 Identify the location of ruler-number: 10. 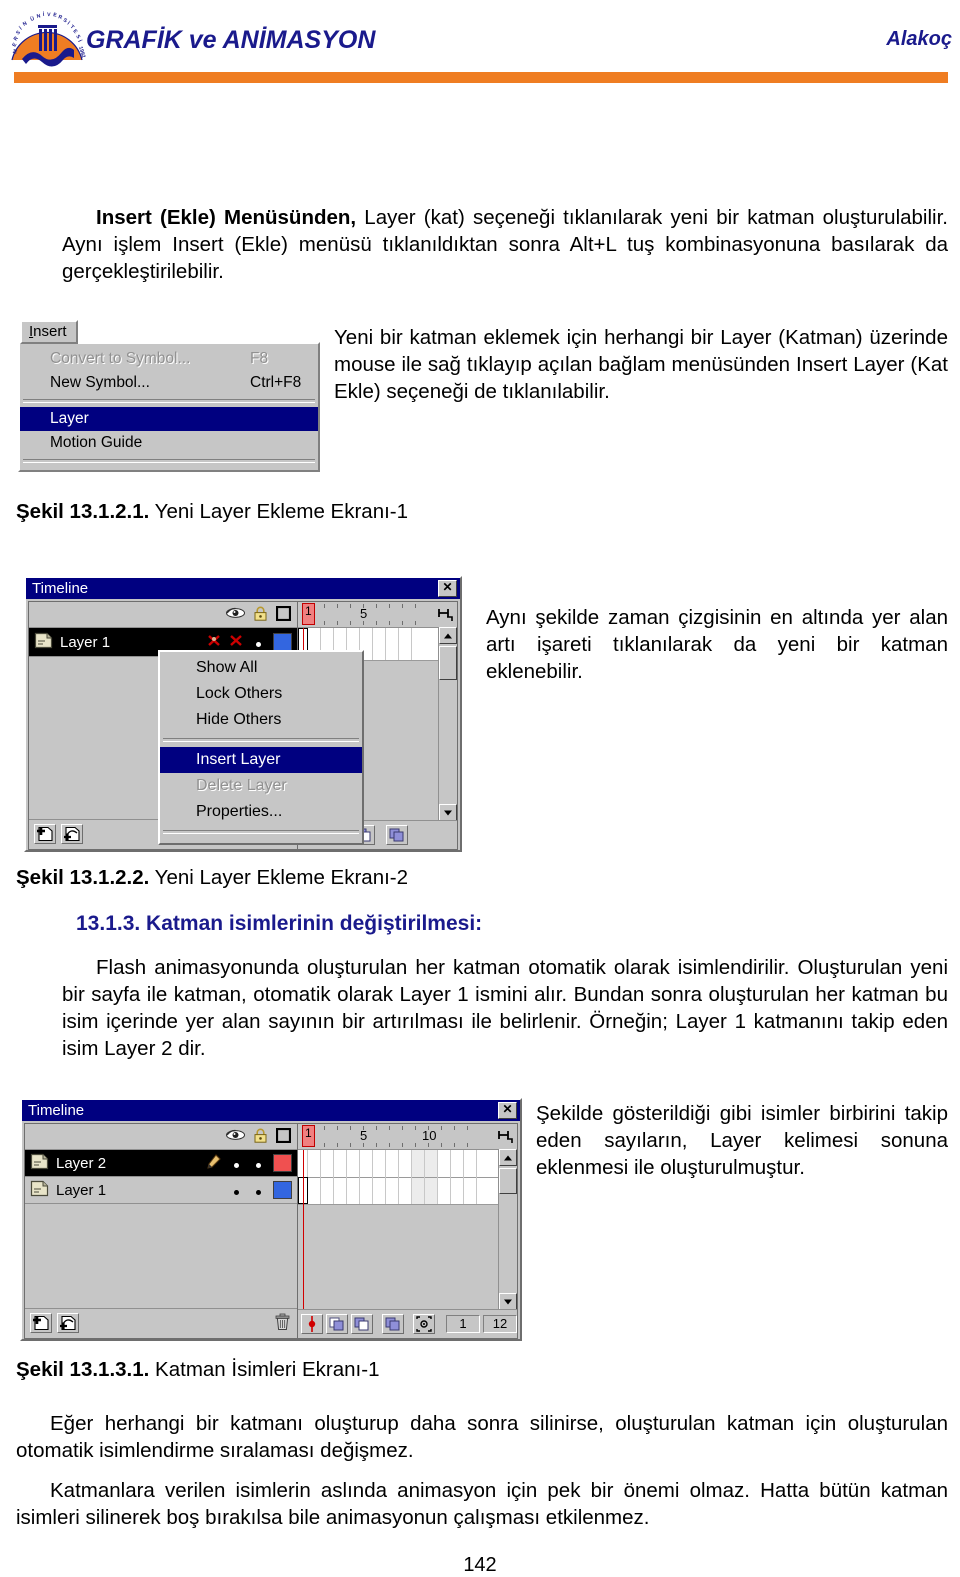
(429, 1135).